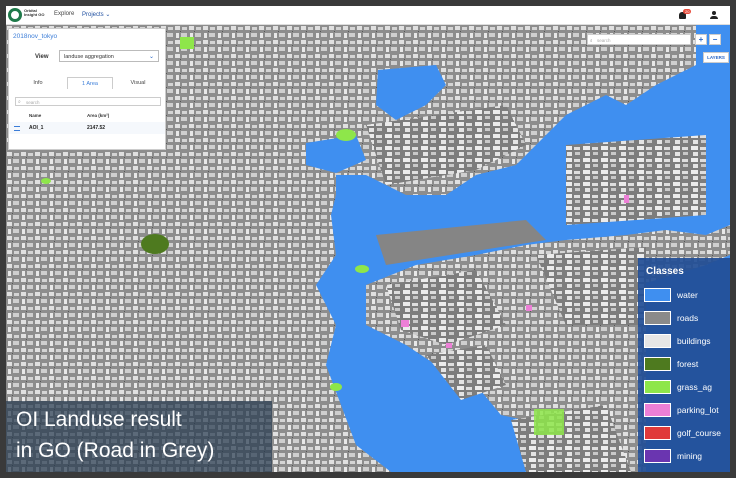 Image resolution: width=736 pixels, height=478 pixels. Describe the element at coordinates (17, 128) in the screenshot. I see `area-polygon-icon` at that location.